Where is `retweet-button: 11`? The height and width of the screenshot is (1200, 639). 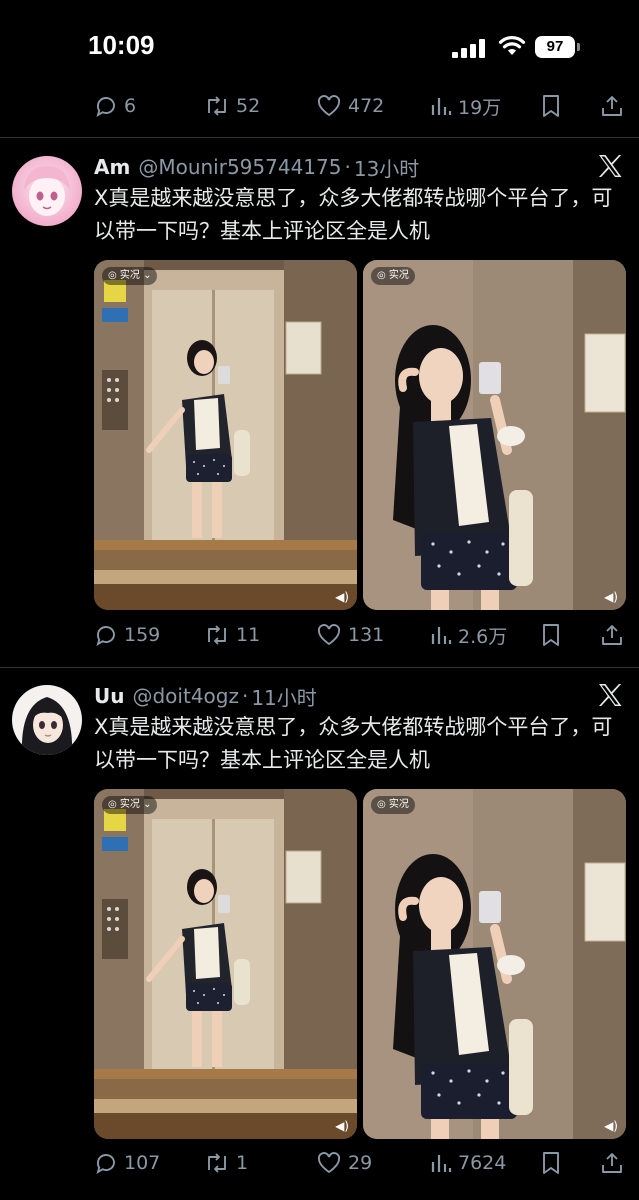
retweet-button: 11 is located at coordinates (232, 635).